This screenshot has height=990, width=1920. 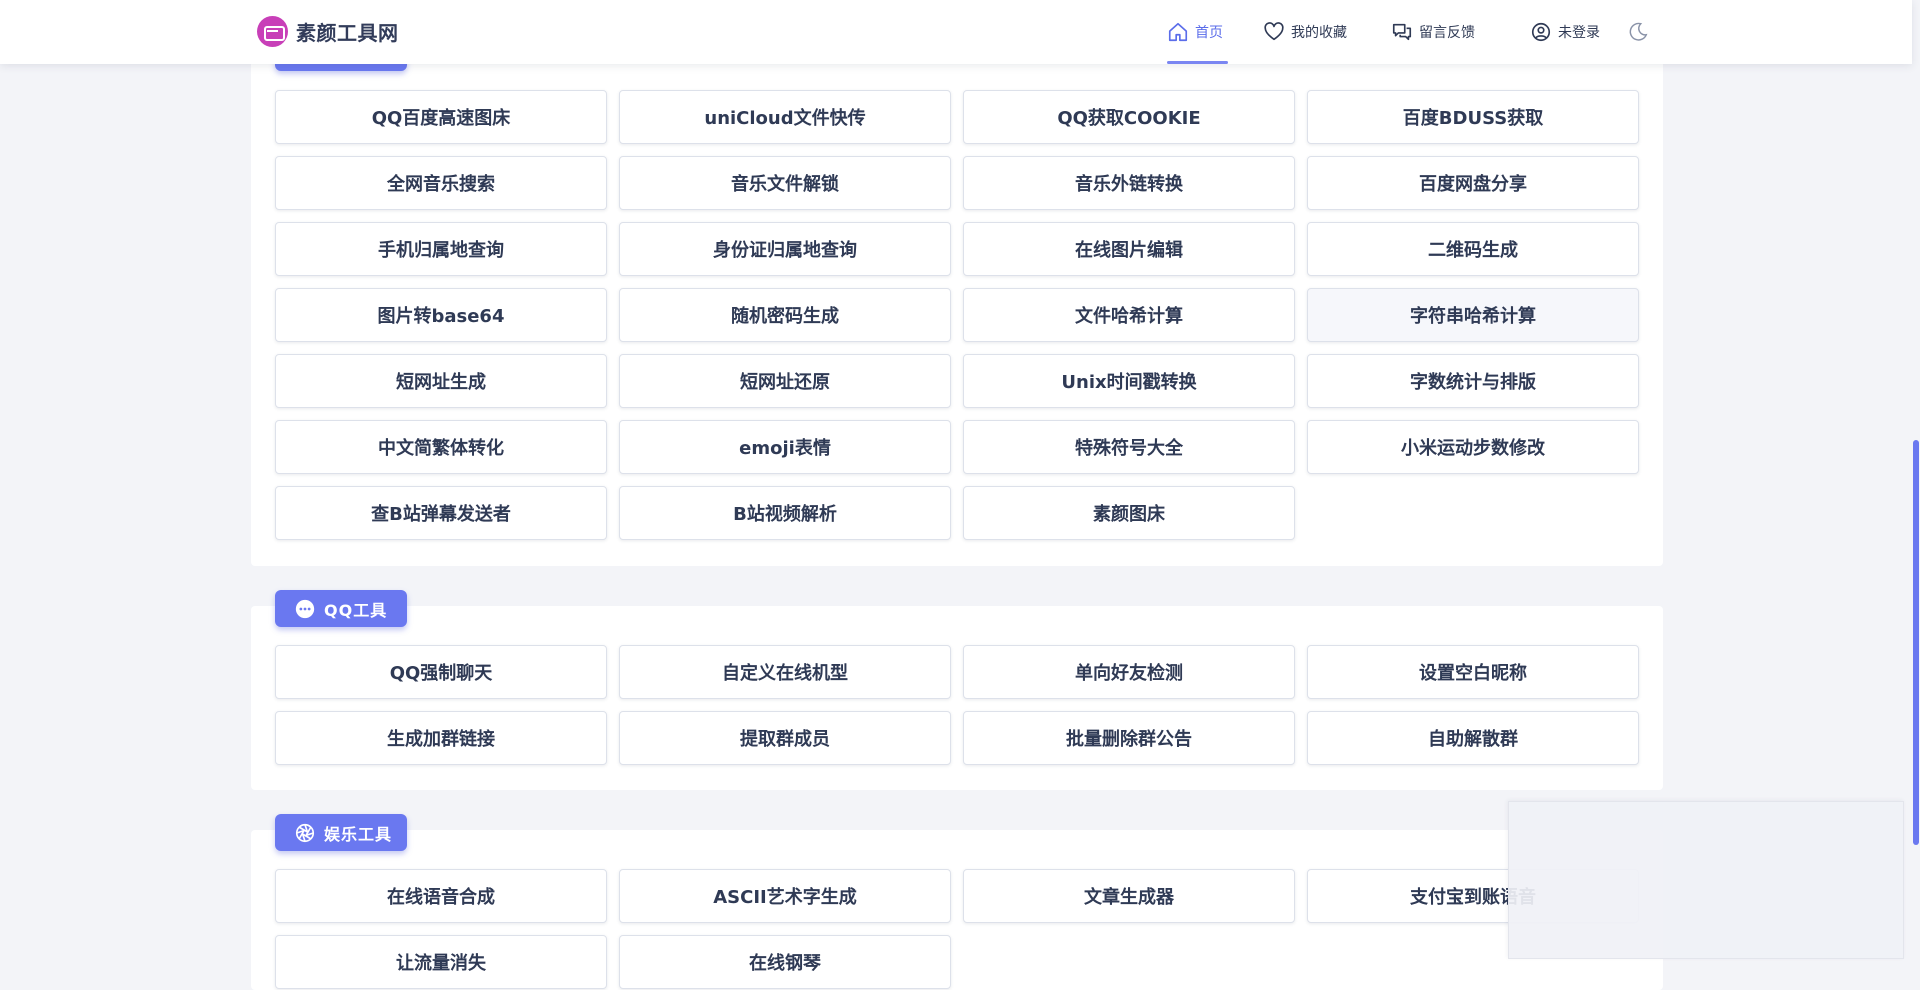 What do you see at coordinates (1129, 513) in the screenshot?
I see `tool-button: 素颜图床` at bounding box center [1129, 513].